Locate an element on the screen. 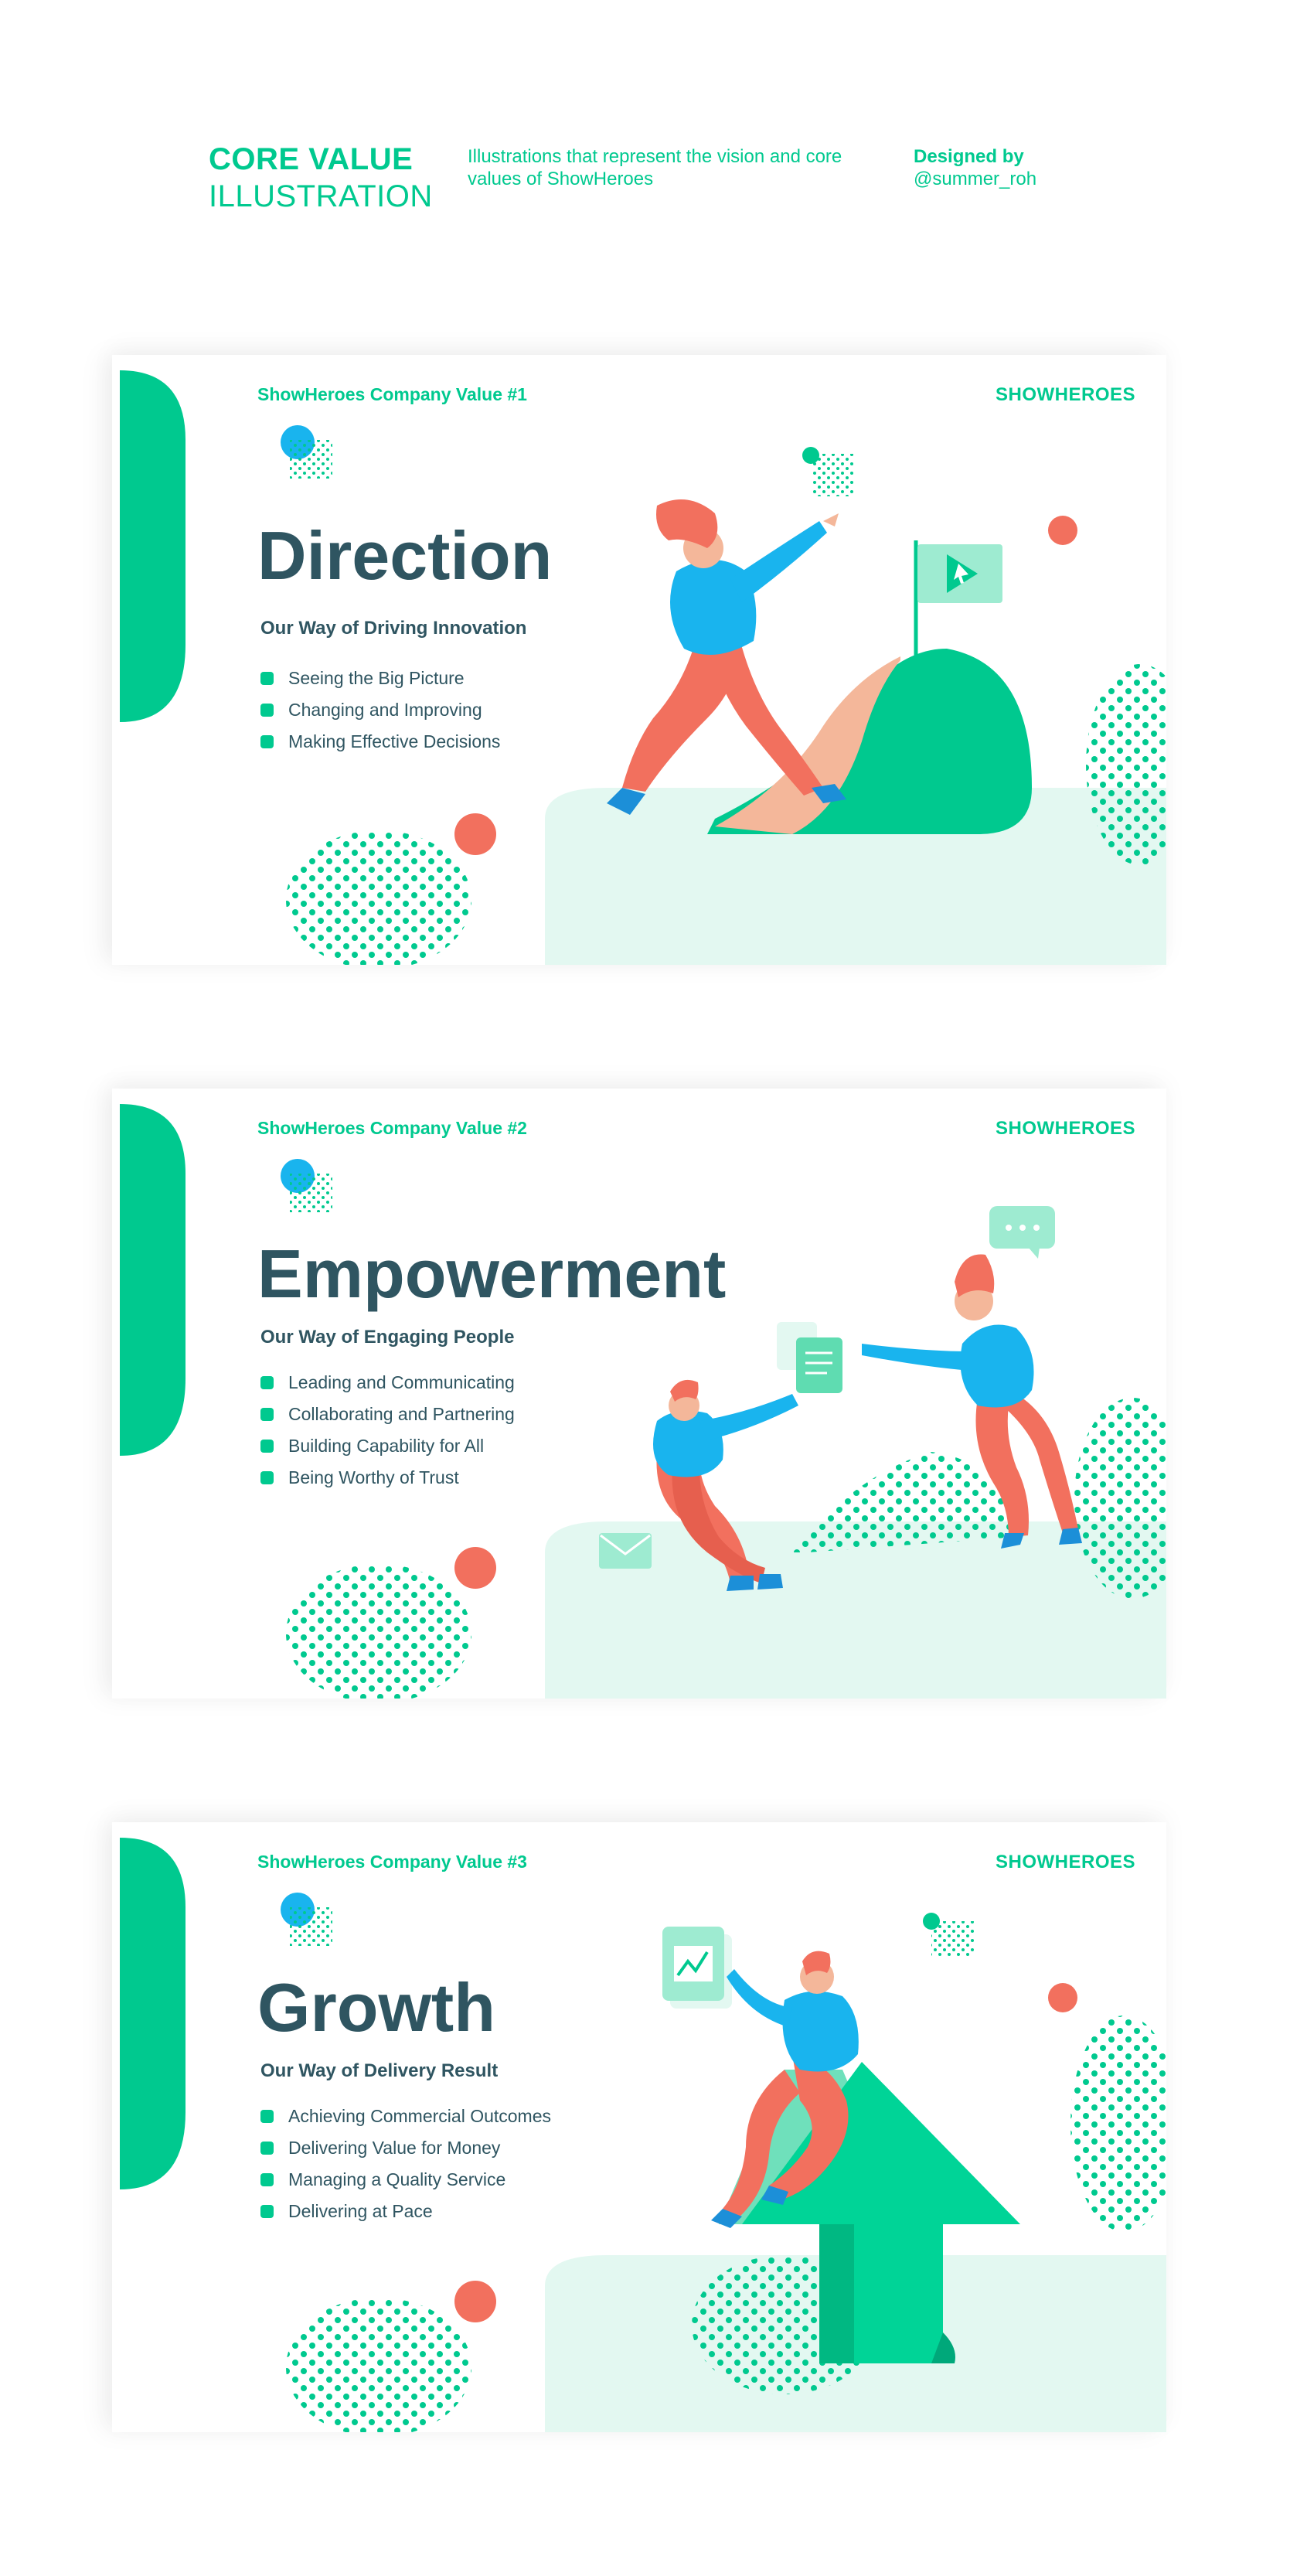 Image resolution: width=1290 pixels, height=2576 pixels. card-tag: ShowHeroes Company Value #1 is located at coordinates (392, 394).